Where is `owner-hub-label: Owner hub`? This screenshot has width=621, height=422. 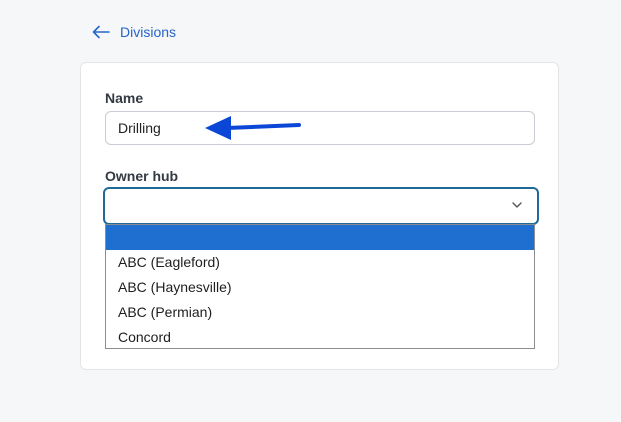 owner-hub-label: Owner hub is located at coordinates (142, 176).